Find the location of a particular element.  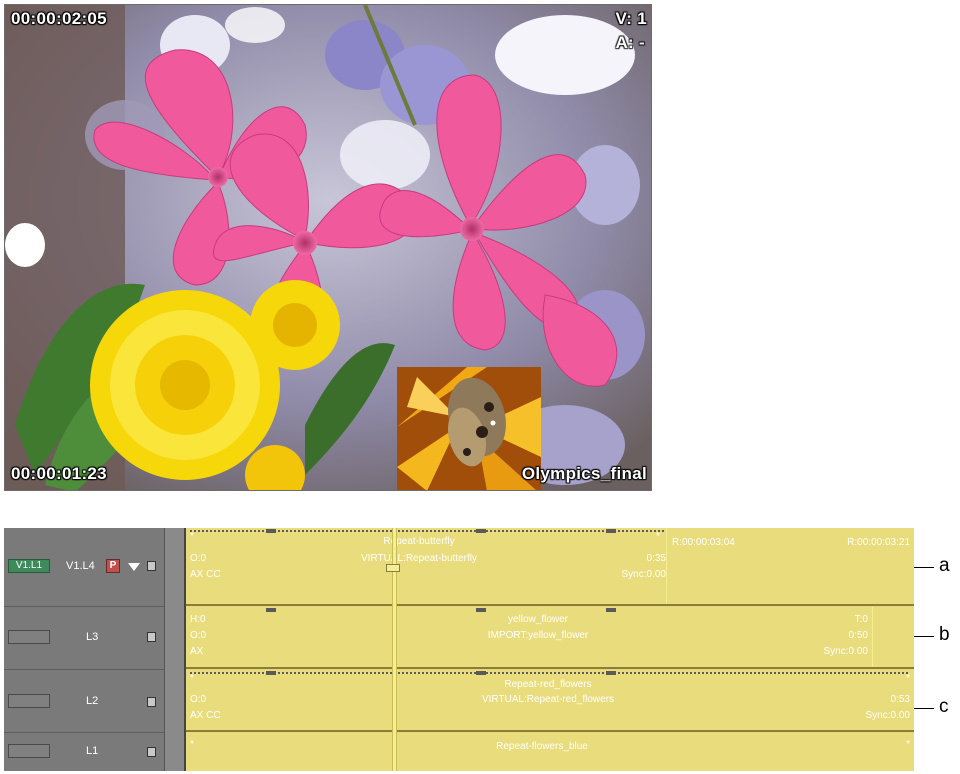

callout-b: b is located at coordinates (944, 634).